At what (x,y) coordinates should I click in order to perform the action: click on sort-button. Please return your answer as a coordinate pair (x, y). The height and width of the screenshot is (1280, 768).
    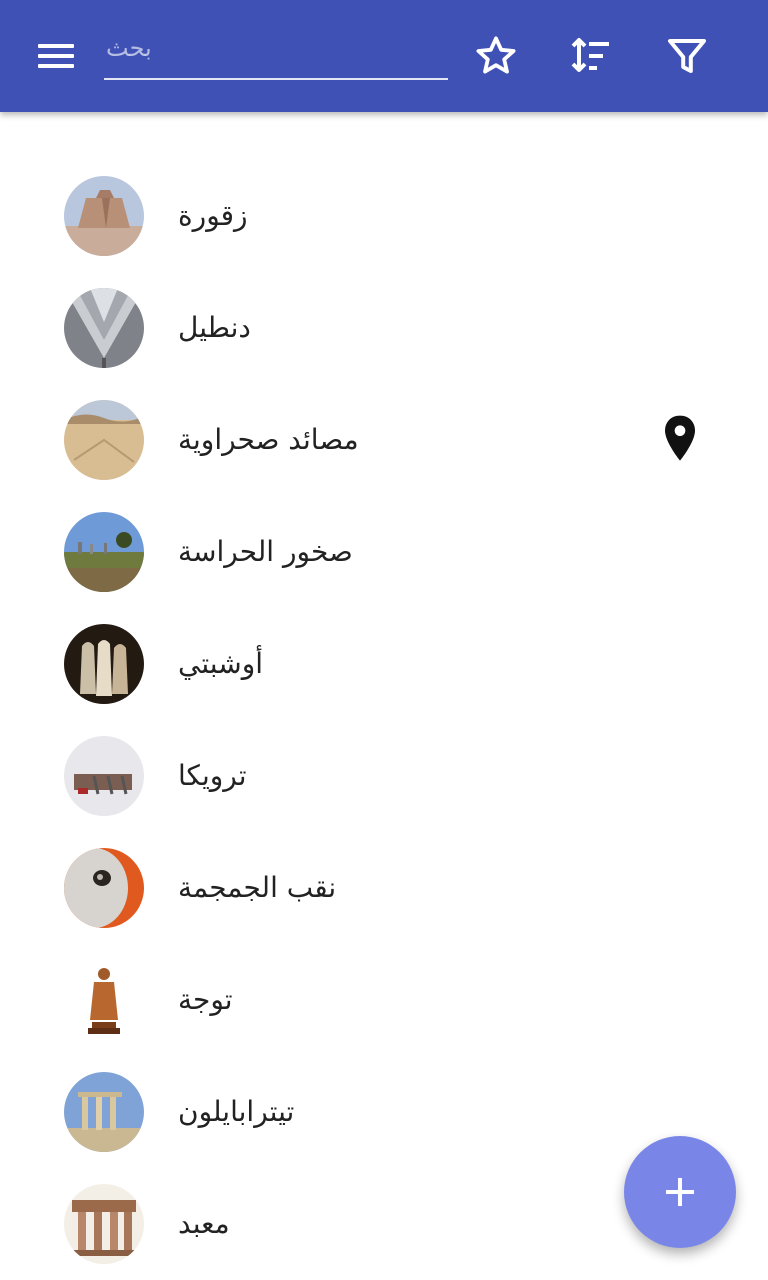
    Looking at the image, I should click on (591, 56).